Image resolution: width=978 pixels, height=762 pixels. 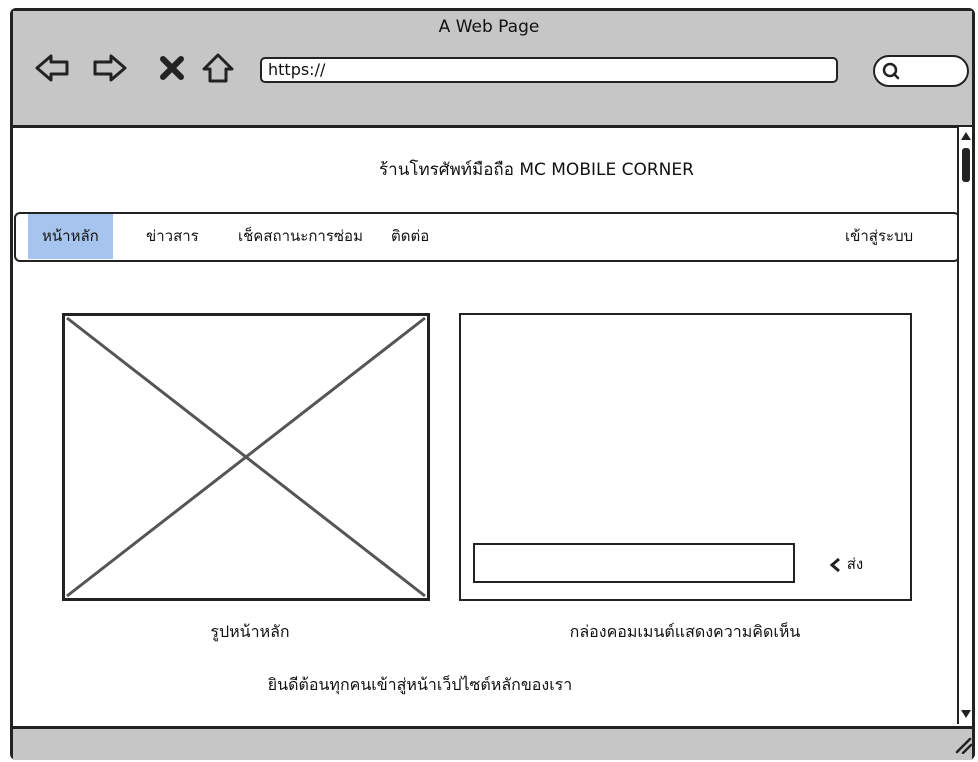 I want to click on menu-item-home: หน้าหลัก, so click(x=70, y=236).